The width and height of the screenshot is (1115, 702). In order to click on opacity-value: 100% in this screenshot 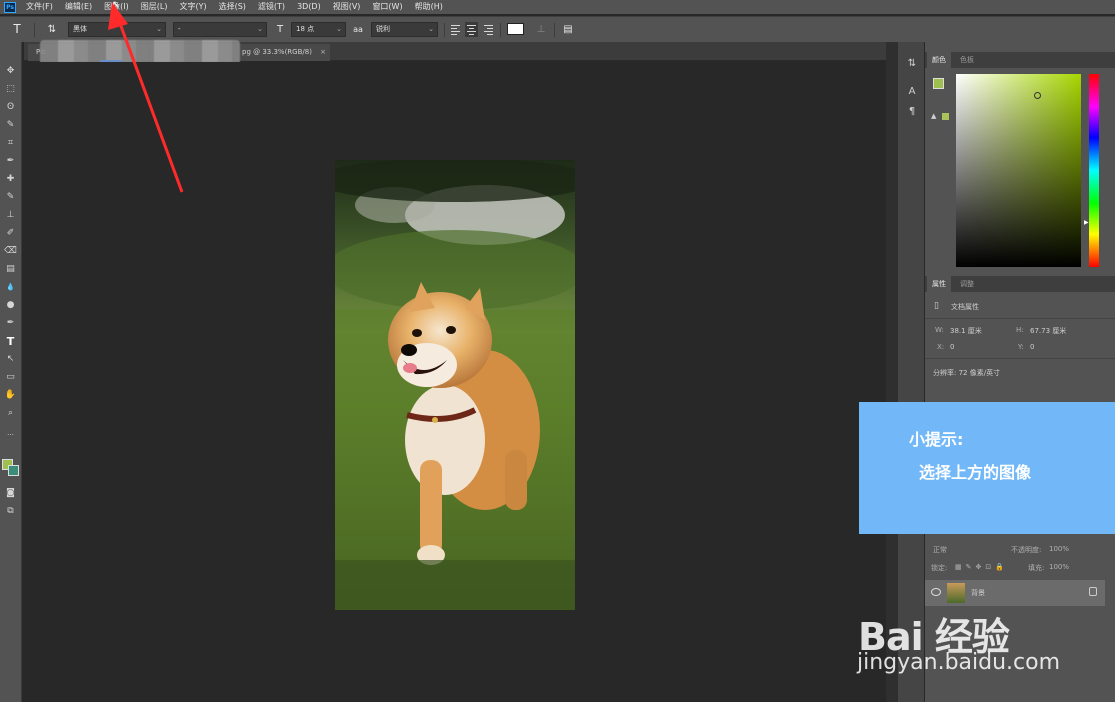, I will do `click(1059, 549)`.